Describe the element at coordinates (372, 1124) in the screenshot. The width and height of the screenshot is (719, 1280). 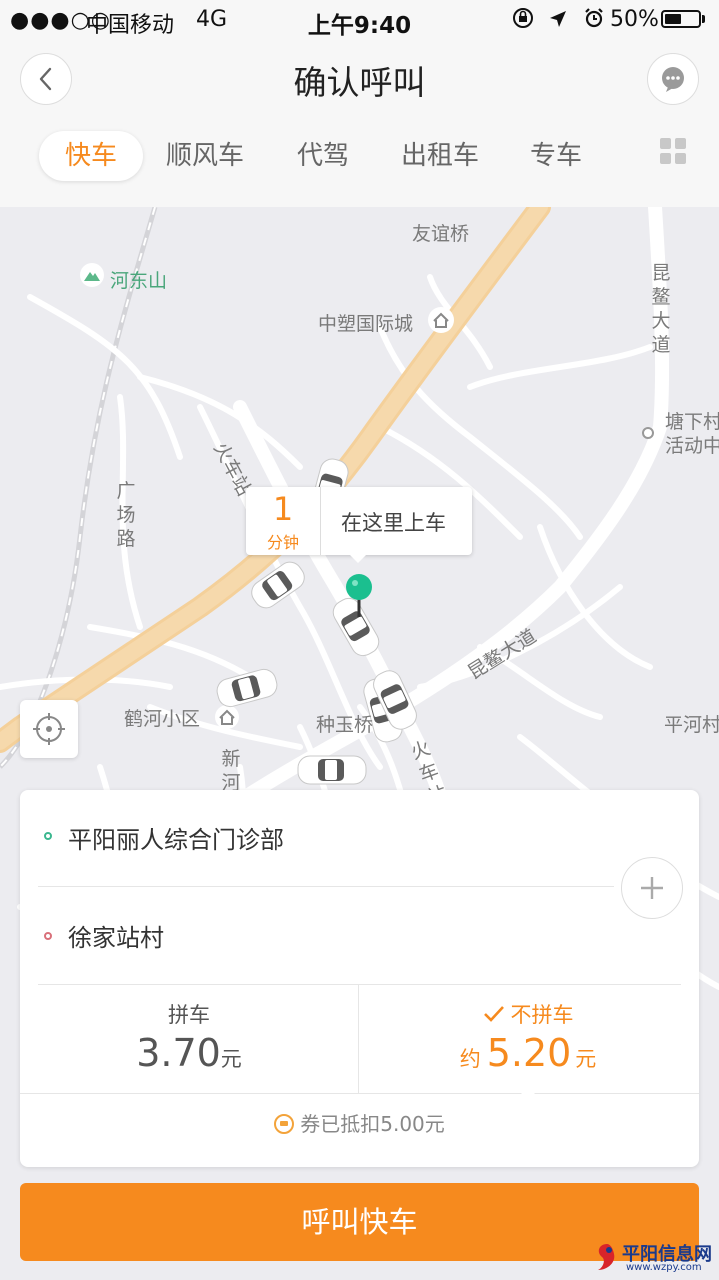
I see `coupon-text: 券已抵扣5.00元` at that location.